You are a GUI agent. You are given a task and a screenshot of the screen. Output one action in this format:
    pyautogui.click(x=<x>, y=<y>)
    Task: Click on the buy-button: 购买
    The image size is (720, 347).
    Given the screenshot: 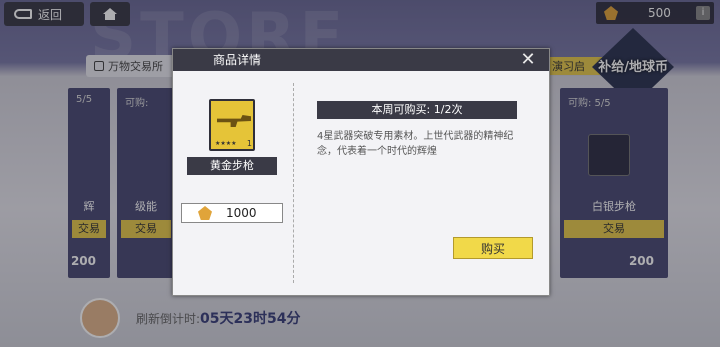 What is the action you would take?
    pyautogui.click(x=493, y=248)
    